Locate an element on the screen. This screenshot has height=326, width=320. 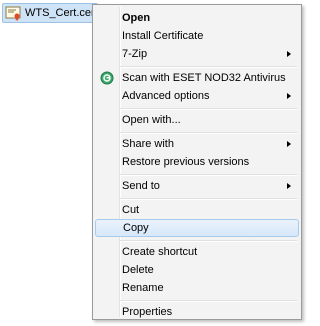
menu-item-label: Delete is located at coordinates (138, 270).